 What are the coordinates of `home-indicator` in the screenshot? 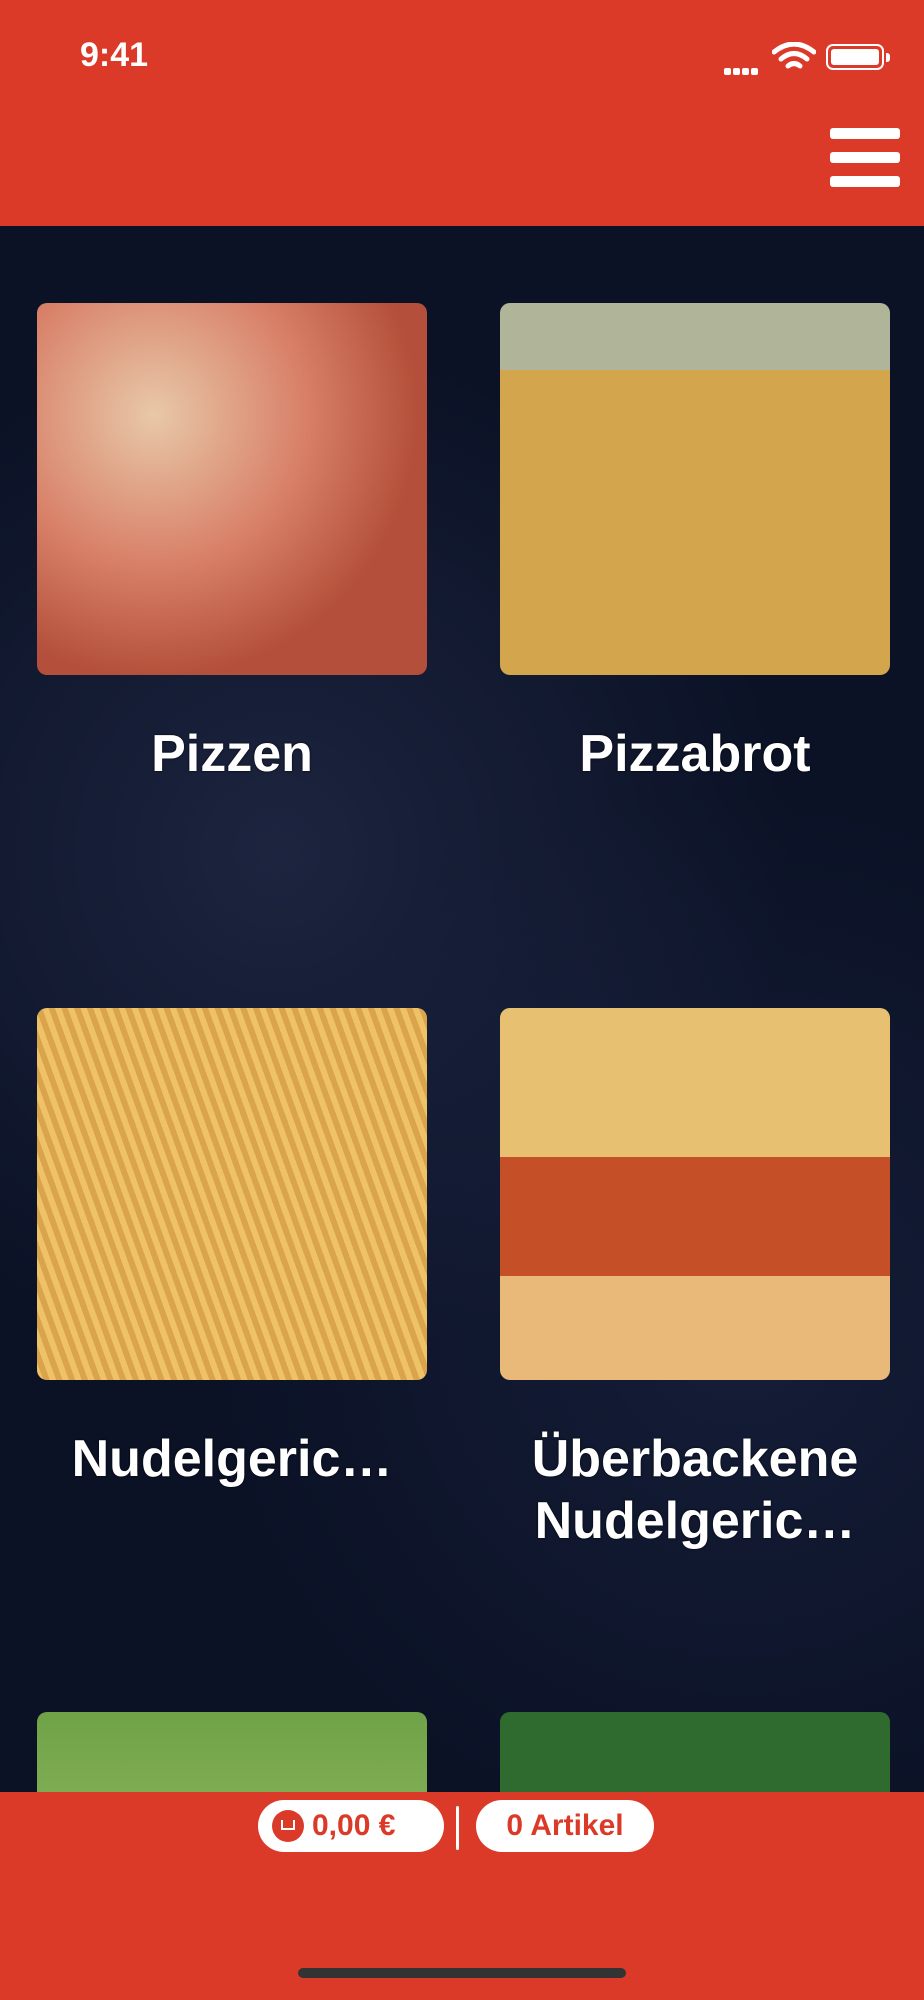 It's located at (462, 1973).